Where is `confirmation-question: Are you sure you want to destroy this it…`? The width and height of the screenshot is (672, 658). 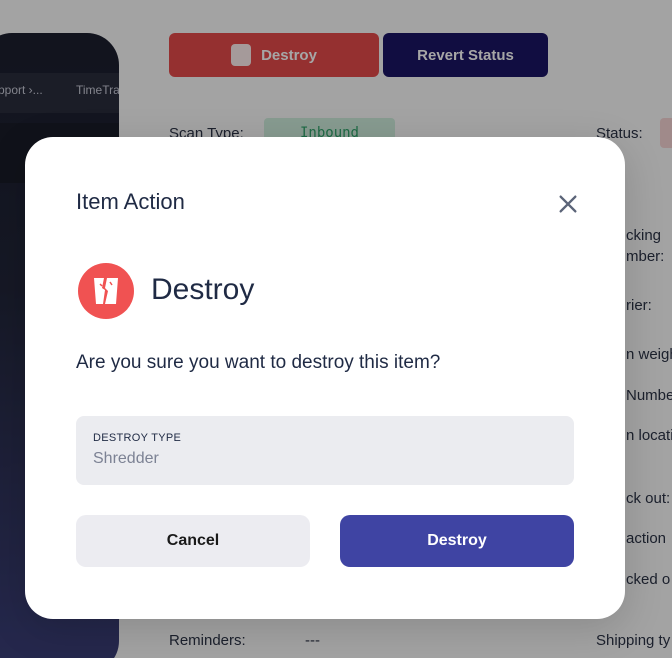
confirmation-question: Are you sure you want to destroy this it… is located at coordinates (258, 362).